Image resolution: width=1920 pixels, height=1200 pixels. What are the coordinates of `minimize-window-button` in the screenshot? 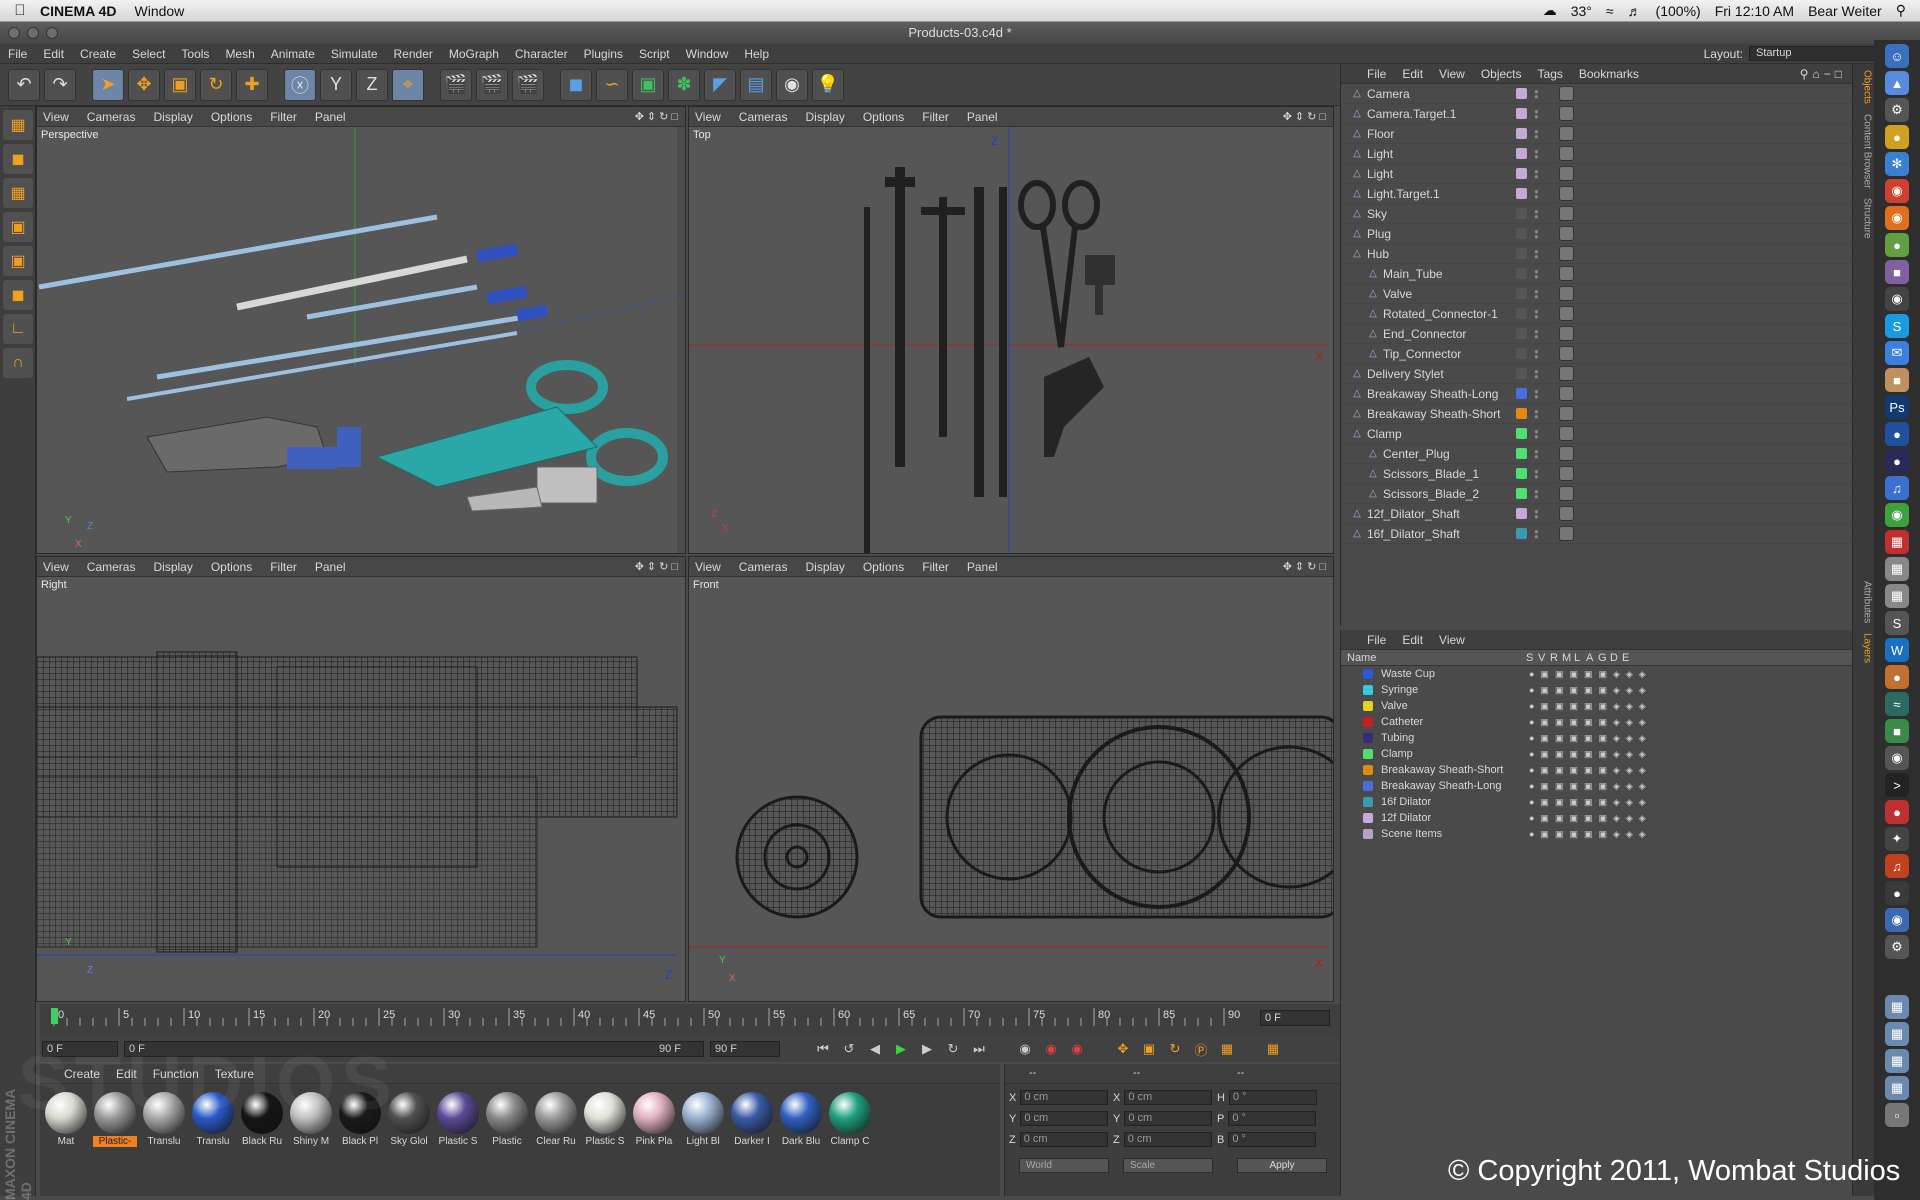 It's located at (33, 33).